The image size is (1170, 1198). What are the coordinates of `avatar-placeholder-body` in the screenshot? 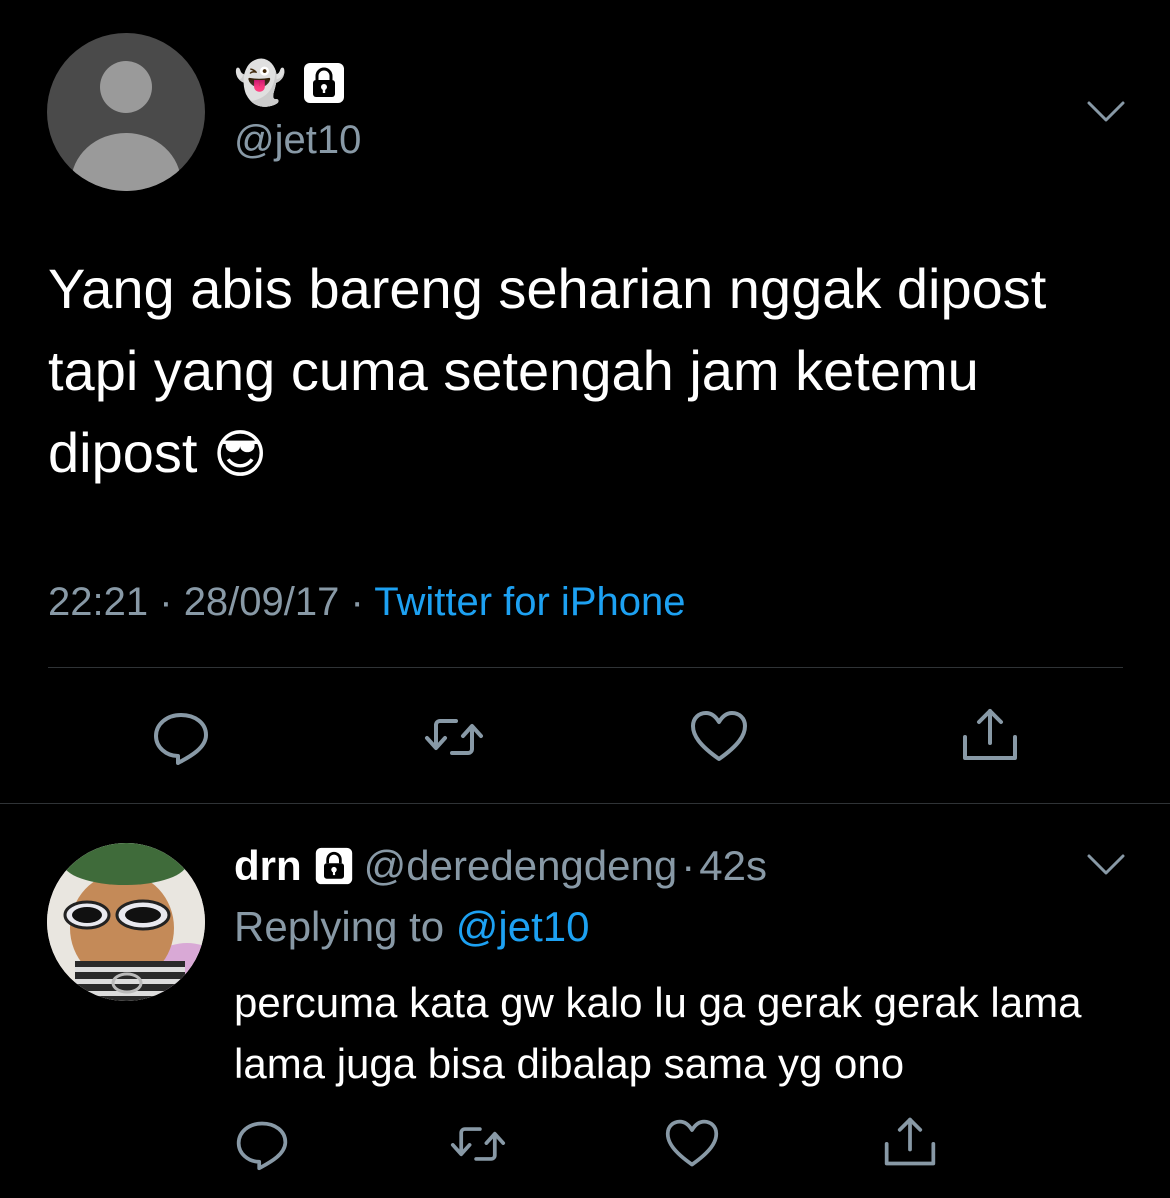 It's located at (126, 162).